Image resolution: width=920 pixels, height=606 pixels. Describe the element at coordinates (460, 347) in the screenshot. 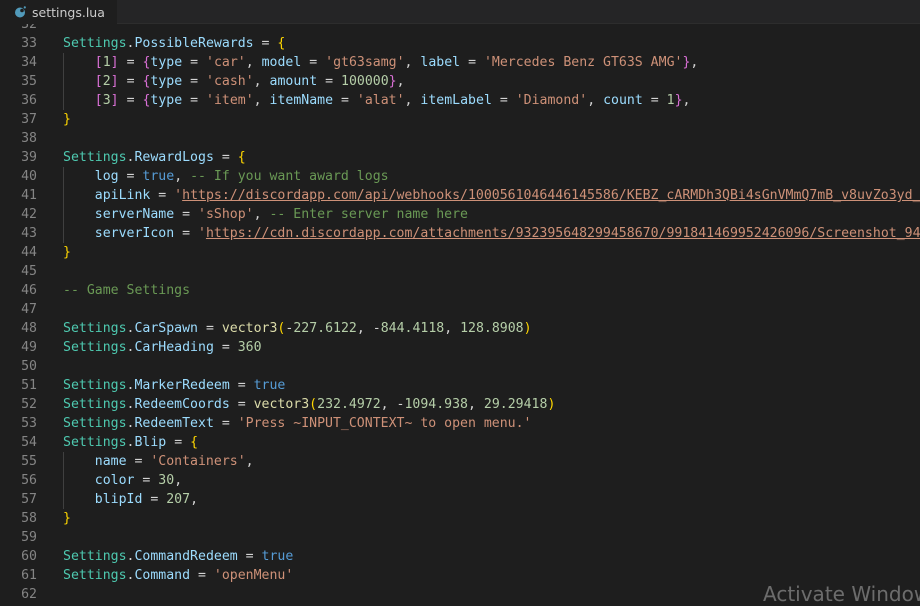

I see `code-line: 49 Settings.CarHeading = 360` at that location.